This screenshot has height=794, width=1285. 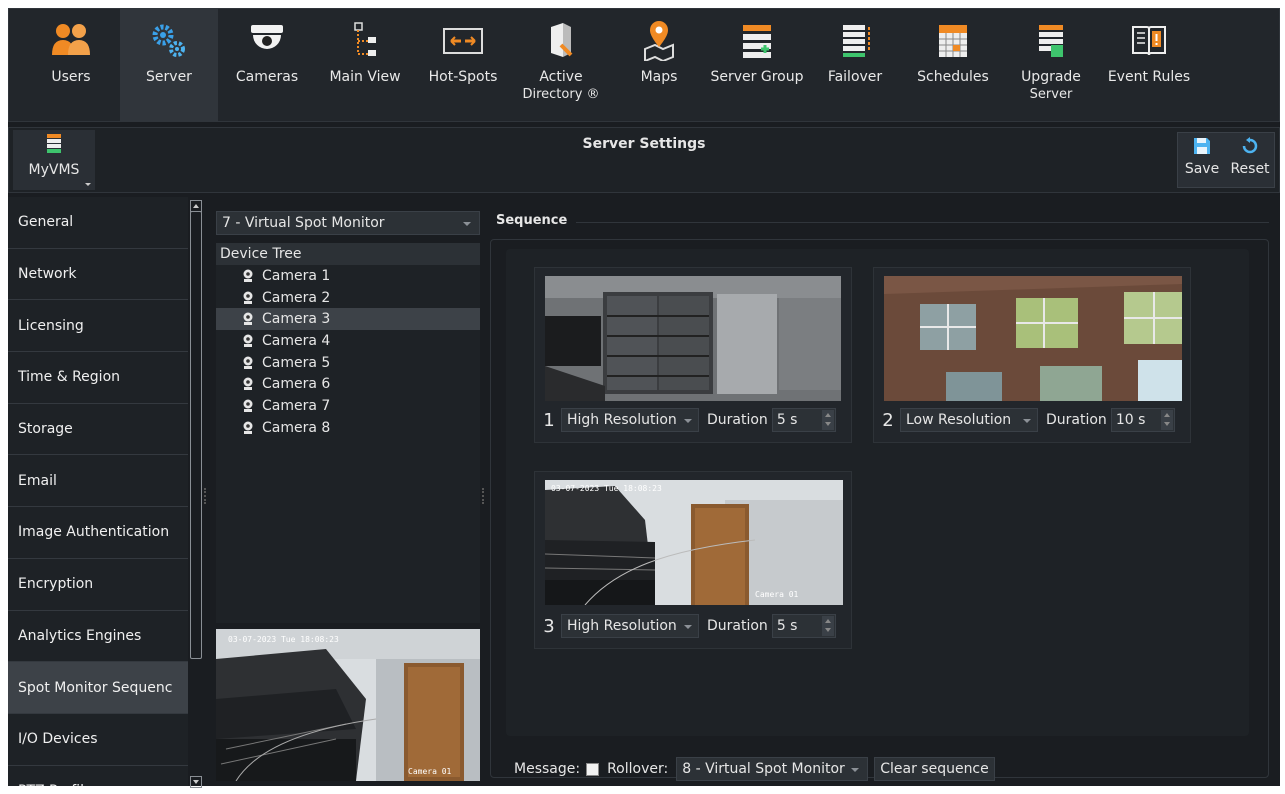 What do you see at coordinates (1142, 420) in the screenshot?
I see `duration-spinbox: 10 s` at bounding box center [1142, 420].